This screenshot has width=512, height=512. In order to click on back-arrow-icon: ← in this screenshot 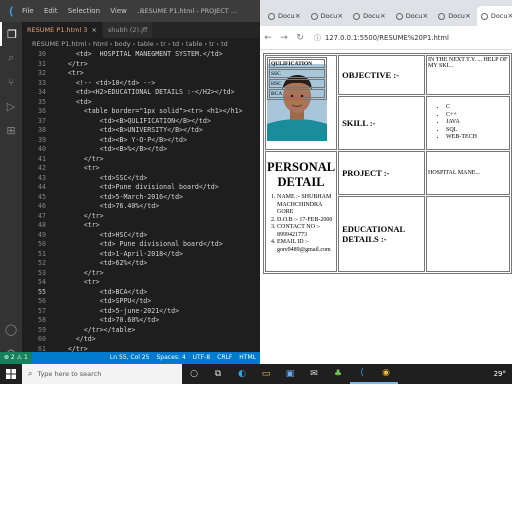, I will do `click(268, 38)`.